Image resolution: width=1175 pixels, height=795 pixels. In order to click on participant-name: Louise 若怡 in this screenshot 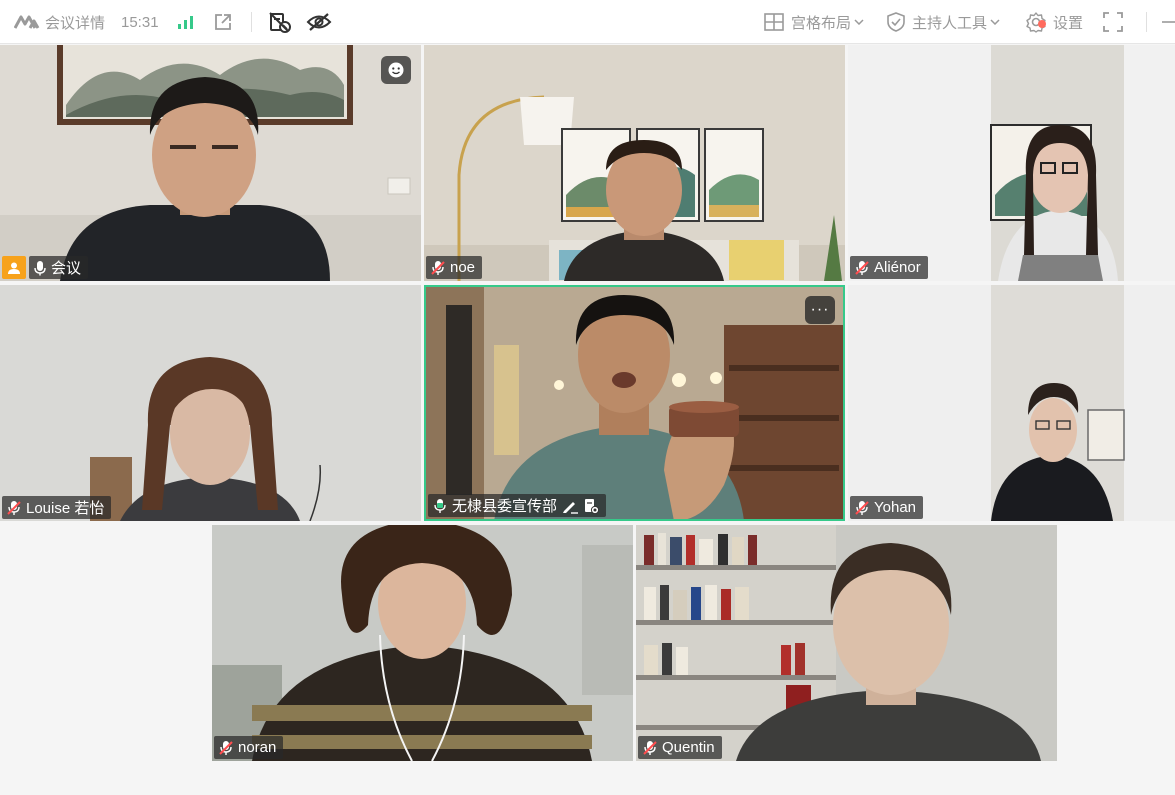, I will do `click(65, 508)`.